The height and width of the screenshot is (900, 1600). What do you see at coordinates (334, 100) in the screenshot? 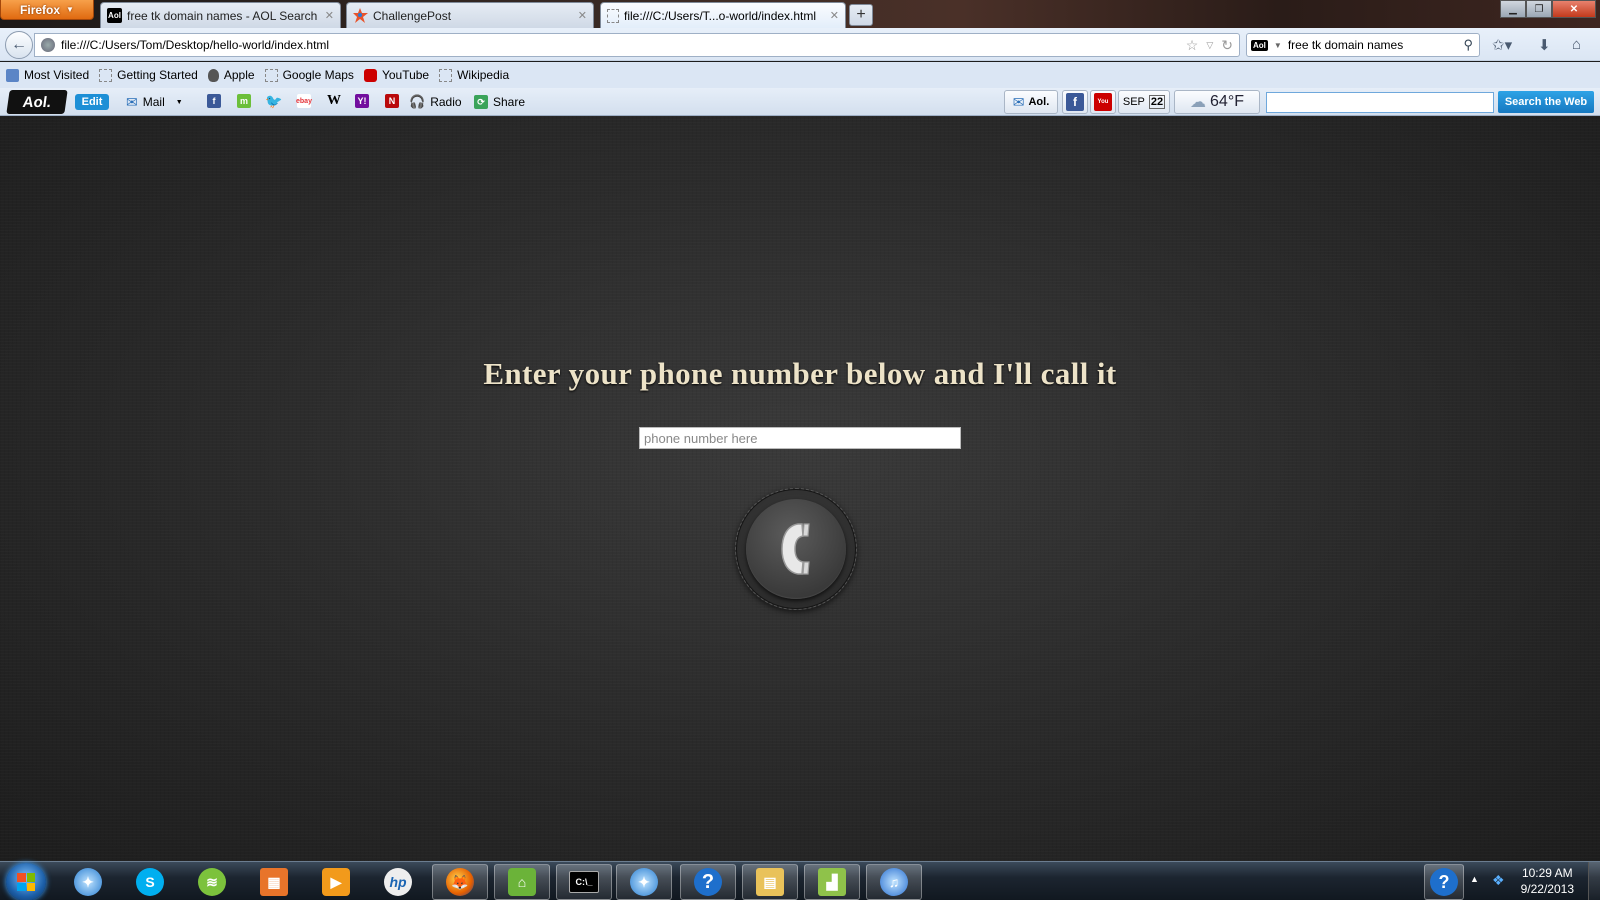
I see `wikipedia-icon: W` at bounding box center [334, 100].